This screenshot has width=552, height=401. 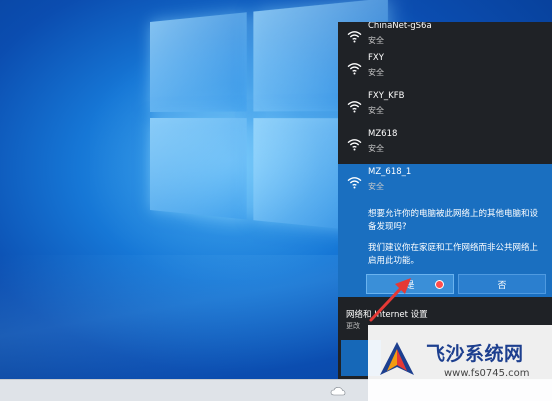 I want to click on no-button: 否, so click(x=502, y=284).